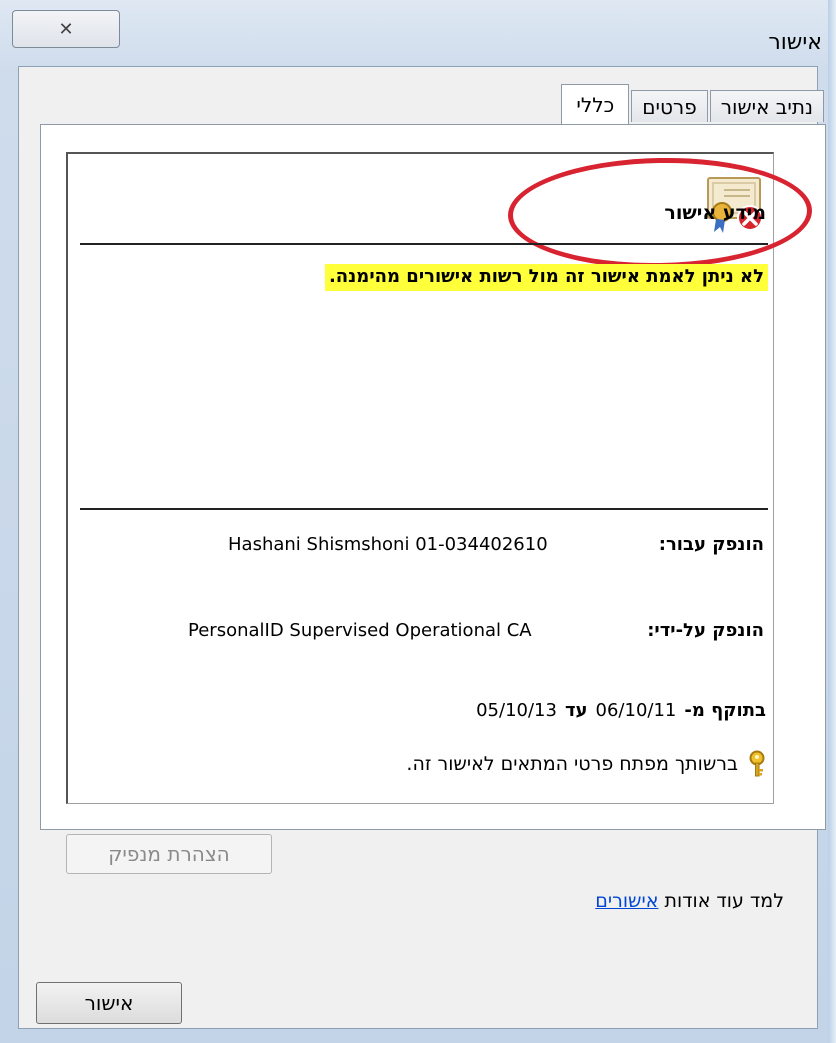  I want to click on private-key-text: ברשותך מפתח פרטי המתאים לאישור זה., so click(572, 764).